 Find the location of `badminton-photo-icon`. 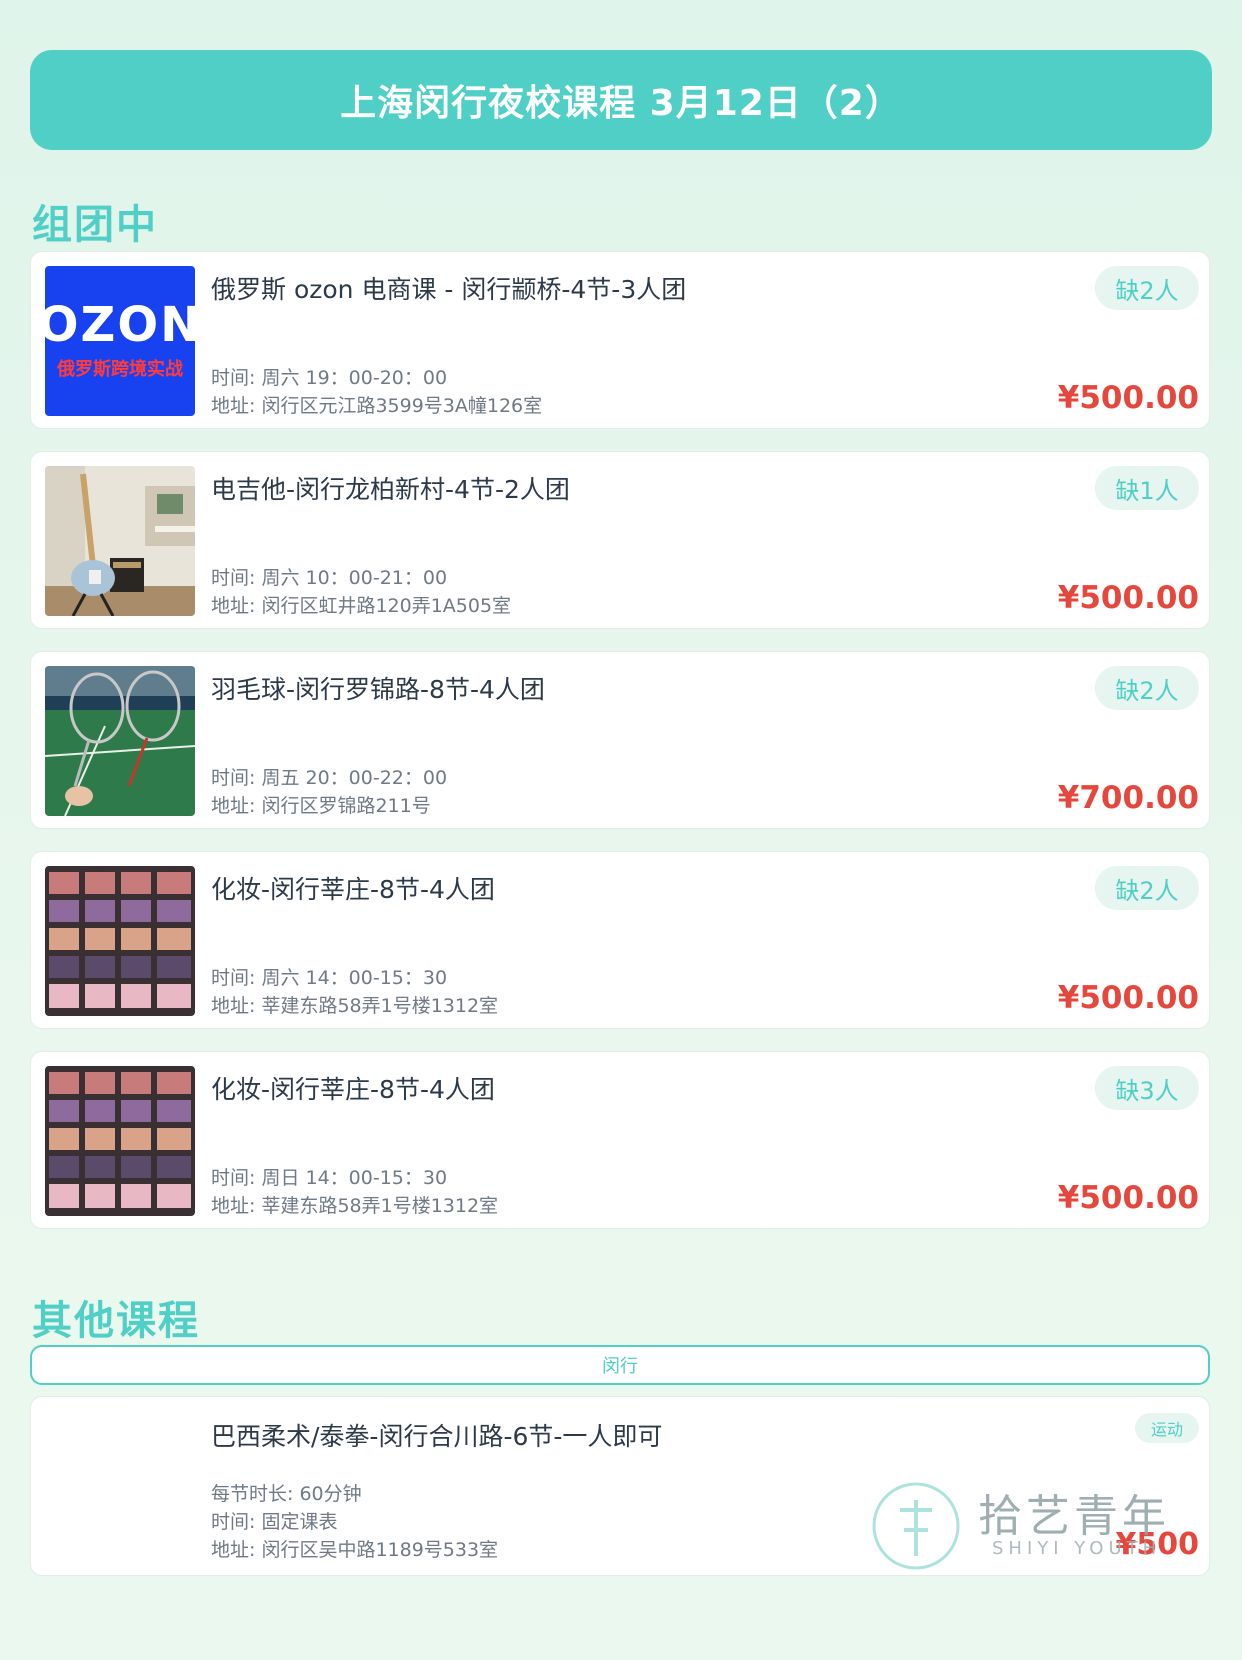

badminton-photo-icon is located at coordinates (120, 741).